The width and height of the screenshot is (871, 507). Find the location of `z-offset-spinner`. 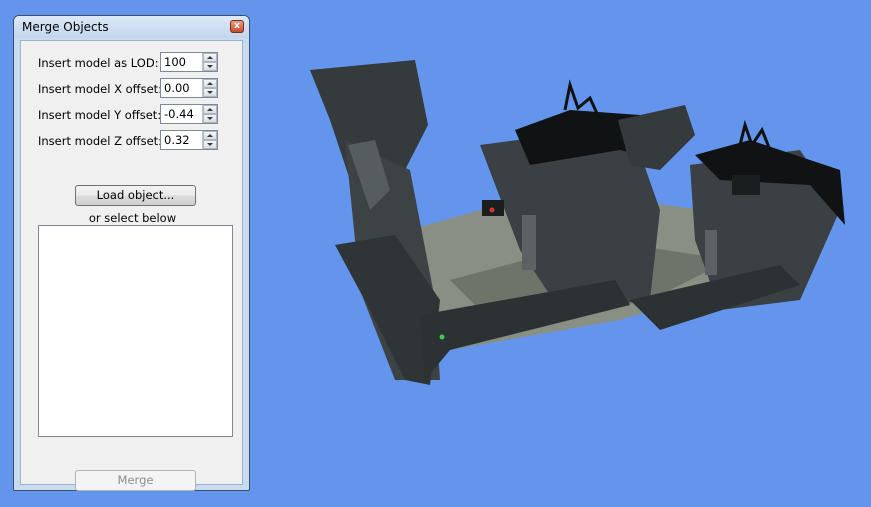

z-offset-spinner is located at coordinates (209, 140).